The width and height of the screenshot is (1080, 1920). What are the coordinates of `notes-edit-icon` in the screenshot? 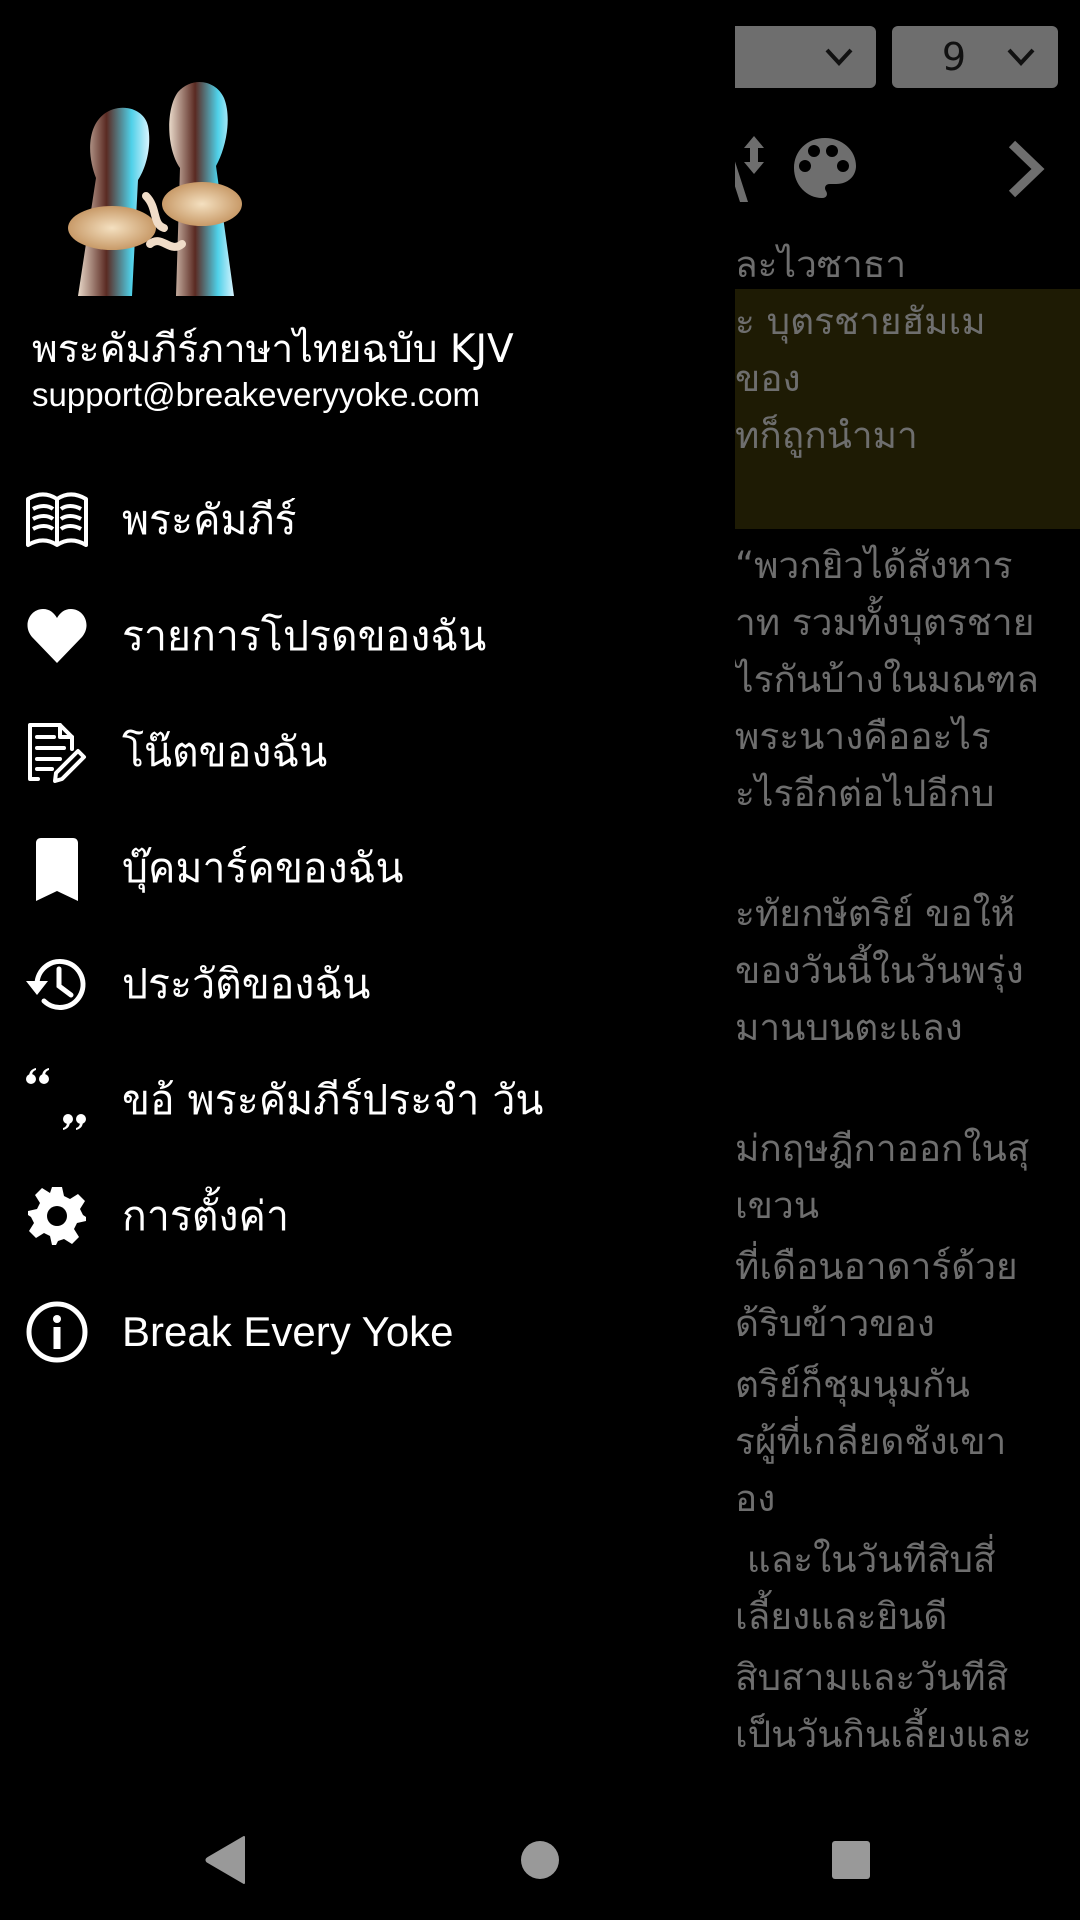 It's located at (57, 752).